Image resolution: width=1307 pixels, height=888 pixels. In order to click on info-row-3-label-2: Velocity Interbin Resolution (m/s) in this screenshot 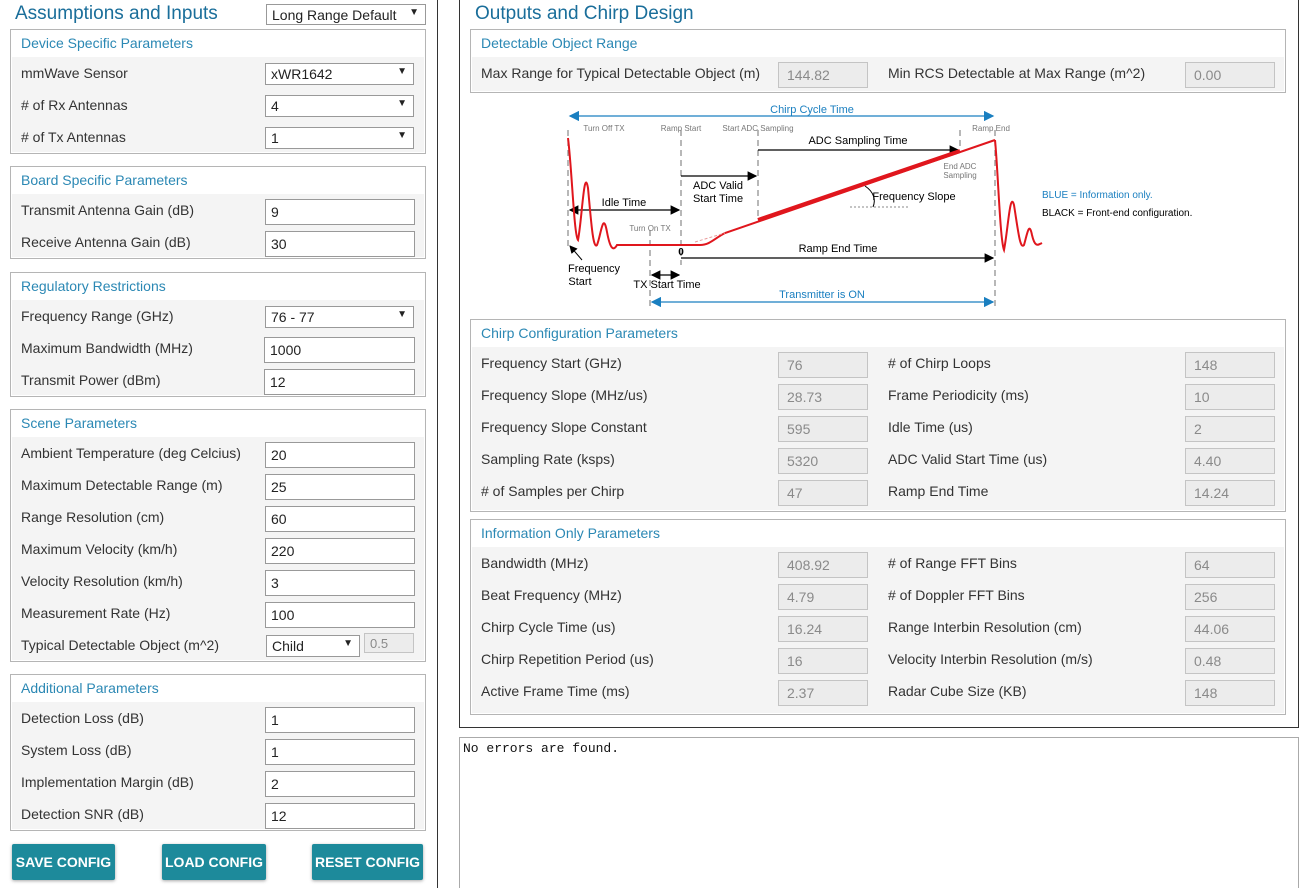, I will do `click(990, 659)`.